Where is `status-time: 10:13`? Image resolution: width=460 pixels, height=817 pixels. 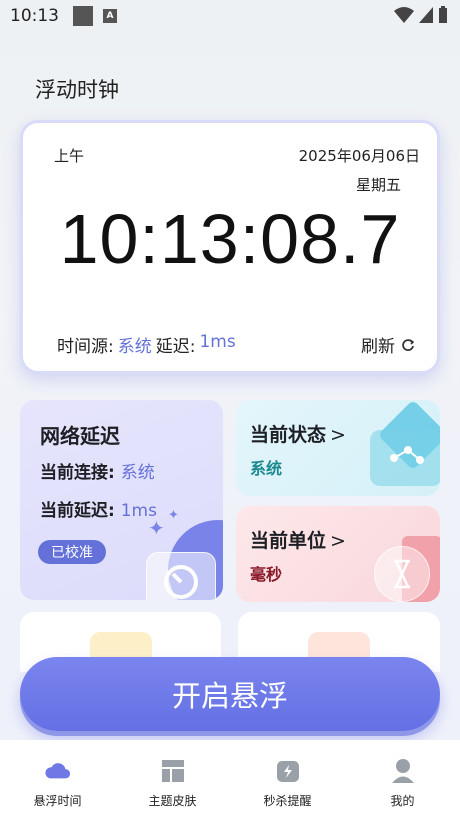 status-time: 10:13 is located at coordinates (34, 16).